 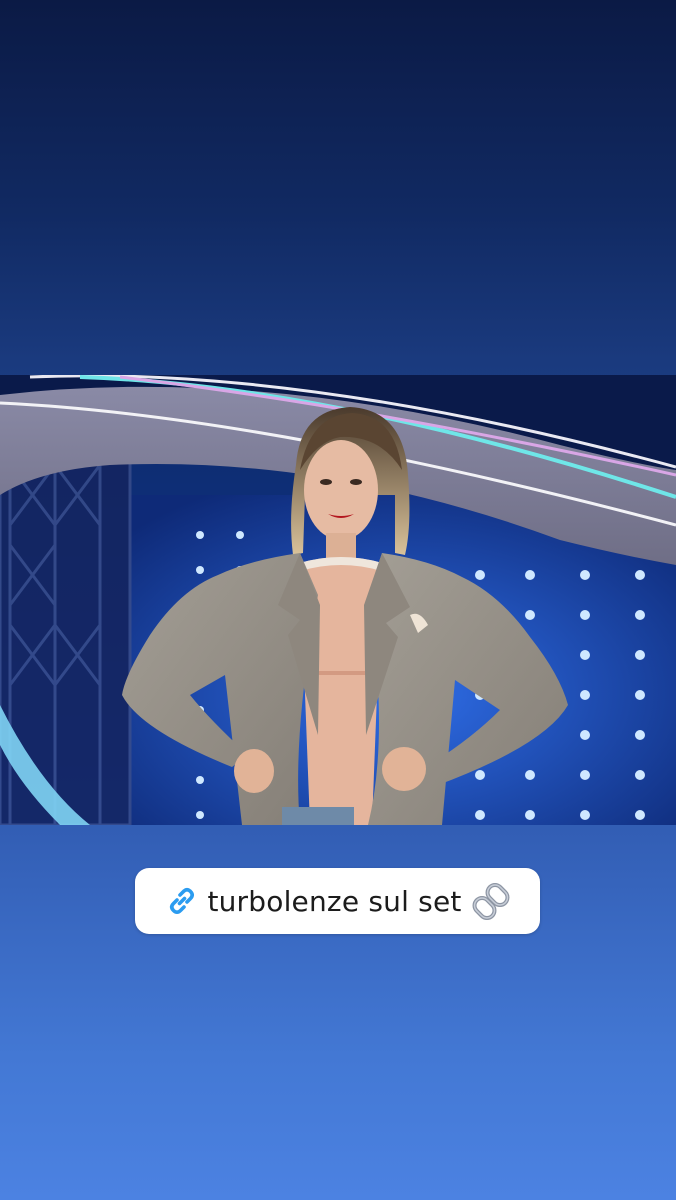 I want to click on link-sticker-button: turbolenze sul set, so click(x=337, y=901).